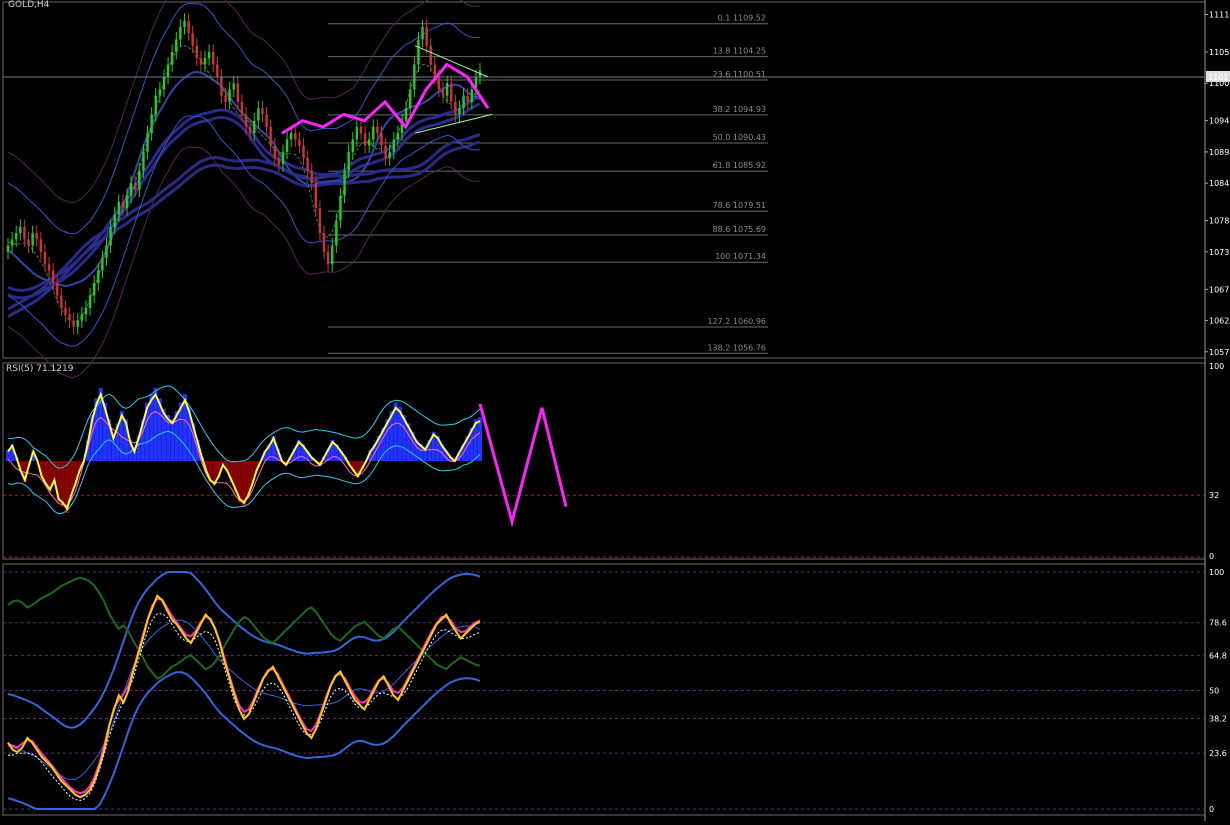 The height and width of the screenshot is (825, 1230). Describe the element at coordinates (739, 205) in the screenshot. I see `fib-level-label: 78.6 1079.51` at that location.